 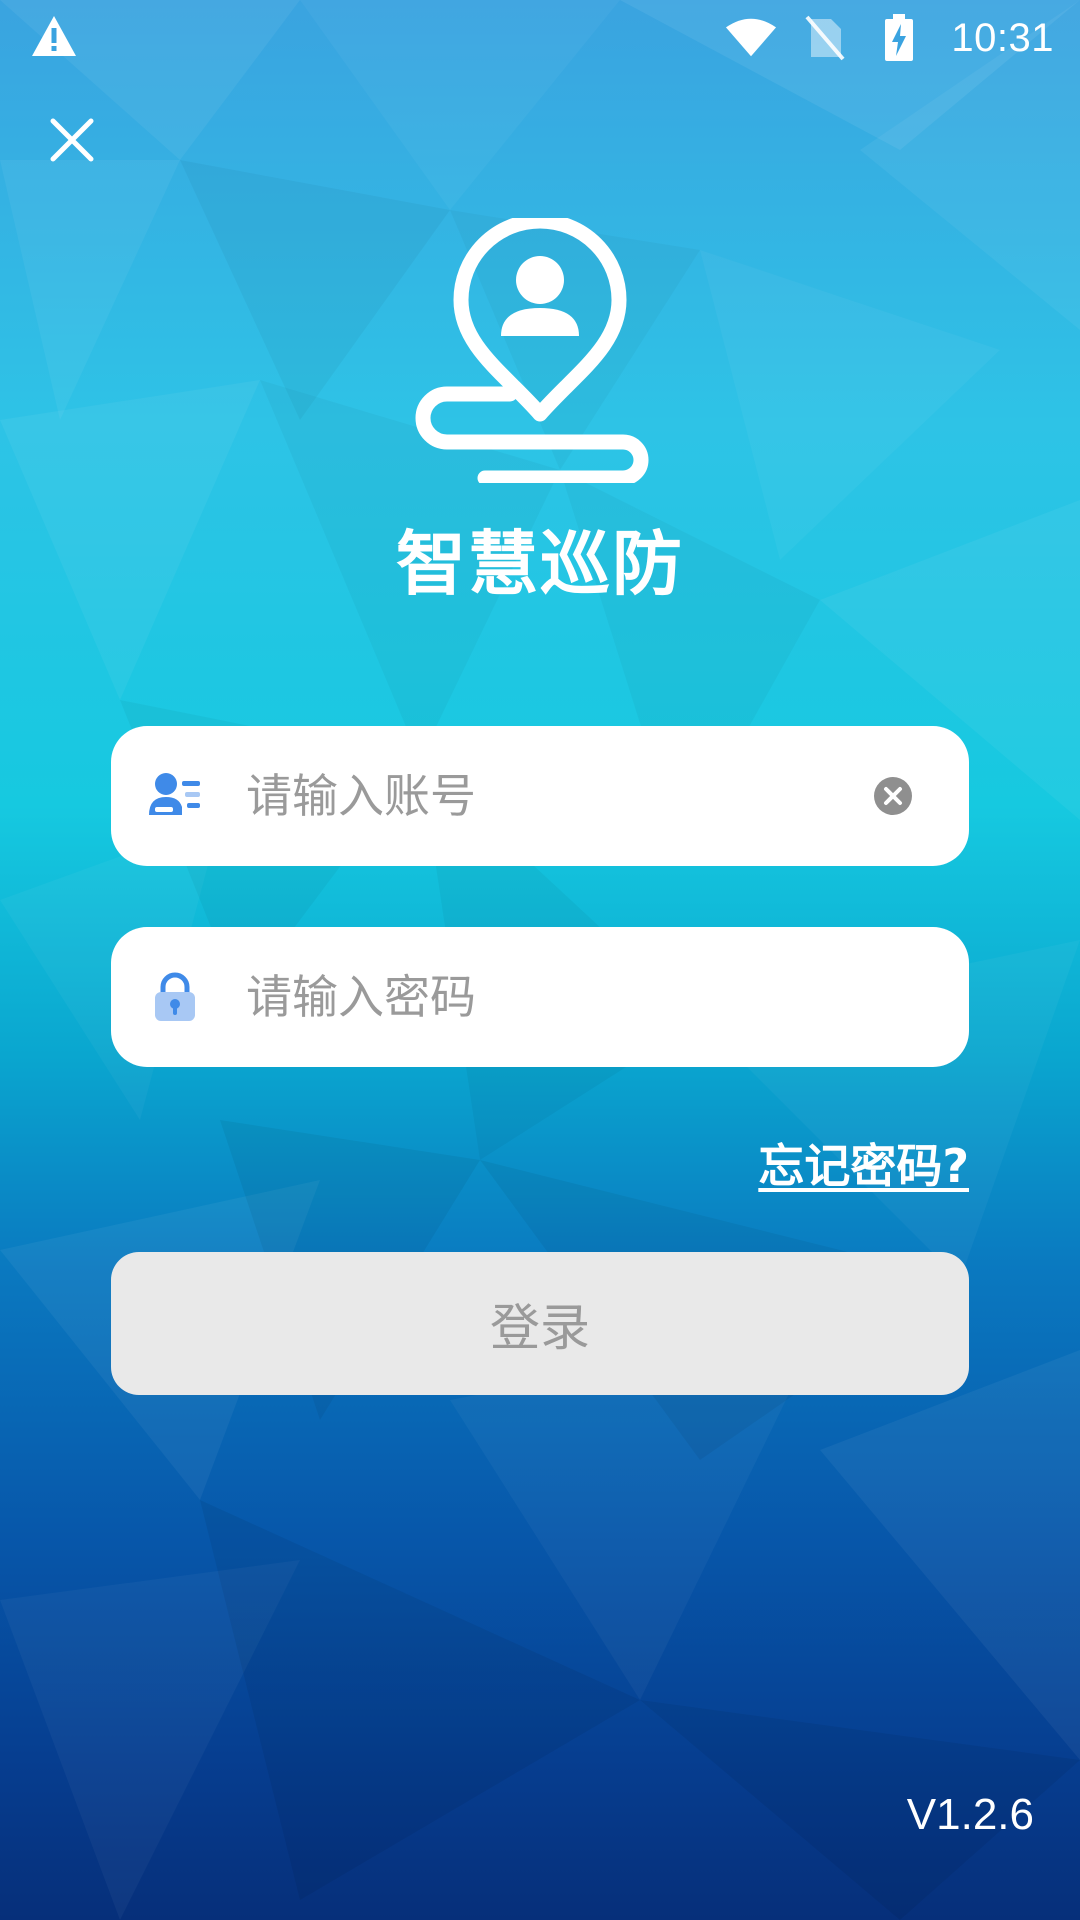 What do you see at coordinates (540, 37) in the screenshot?
I see `status-bar: 10:31` at bounding box center [540, 37].